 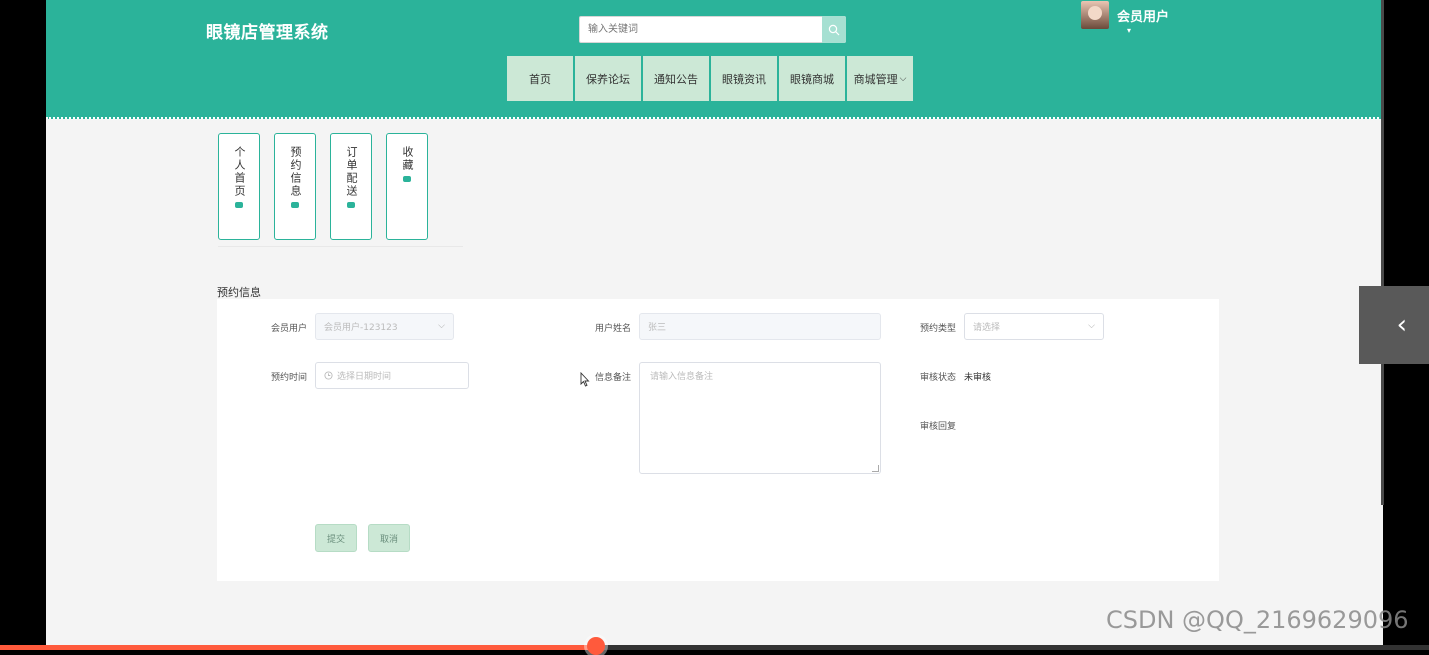 What do you see at coordinates (351, 172) in the screenshot?
I see `sidebar-item-label: 订单配送` at bounding box center [351, 172].